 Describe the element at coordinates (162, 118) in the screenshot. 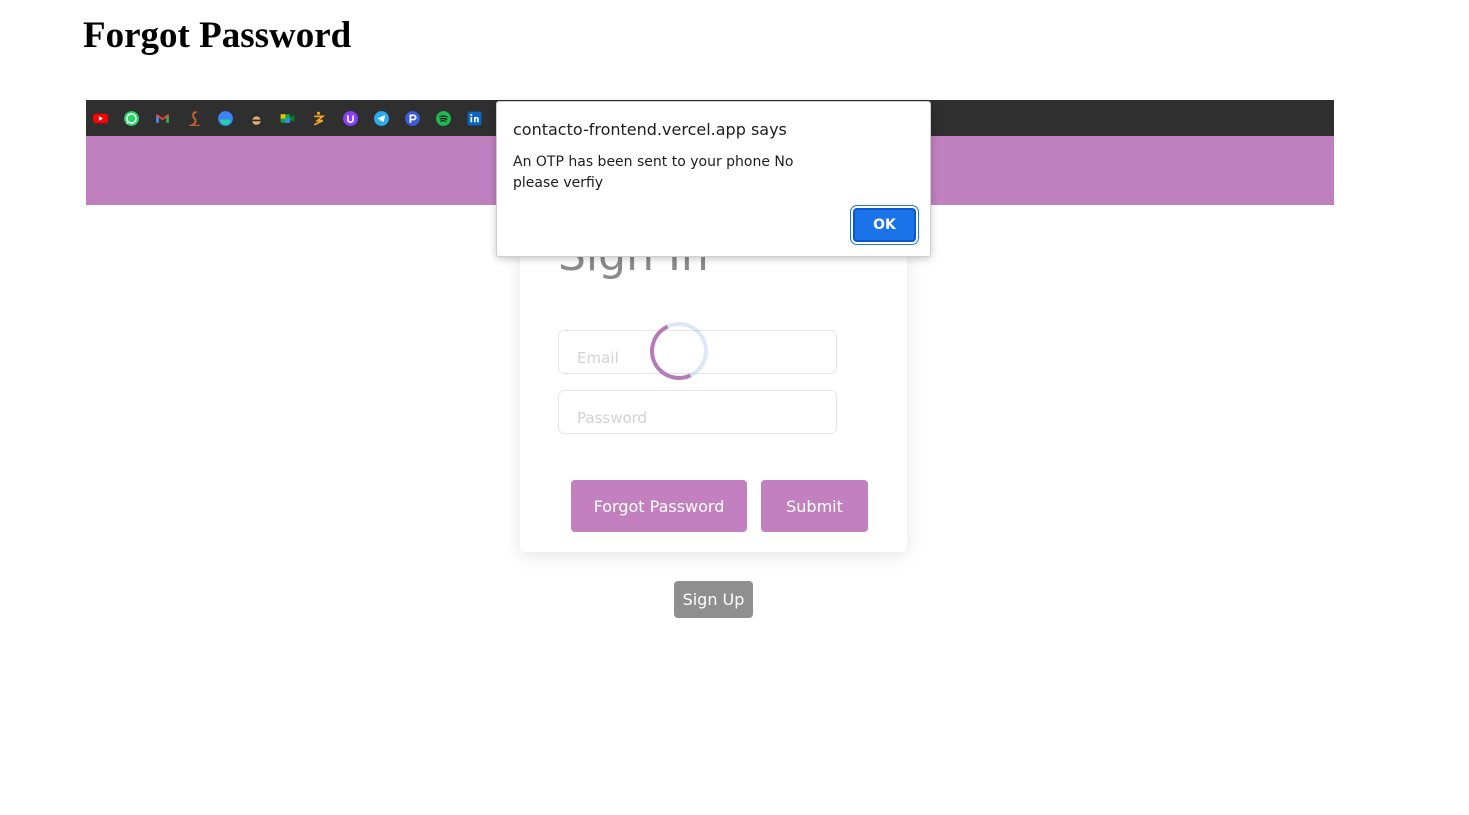

I see `gmail-icon` at that location.